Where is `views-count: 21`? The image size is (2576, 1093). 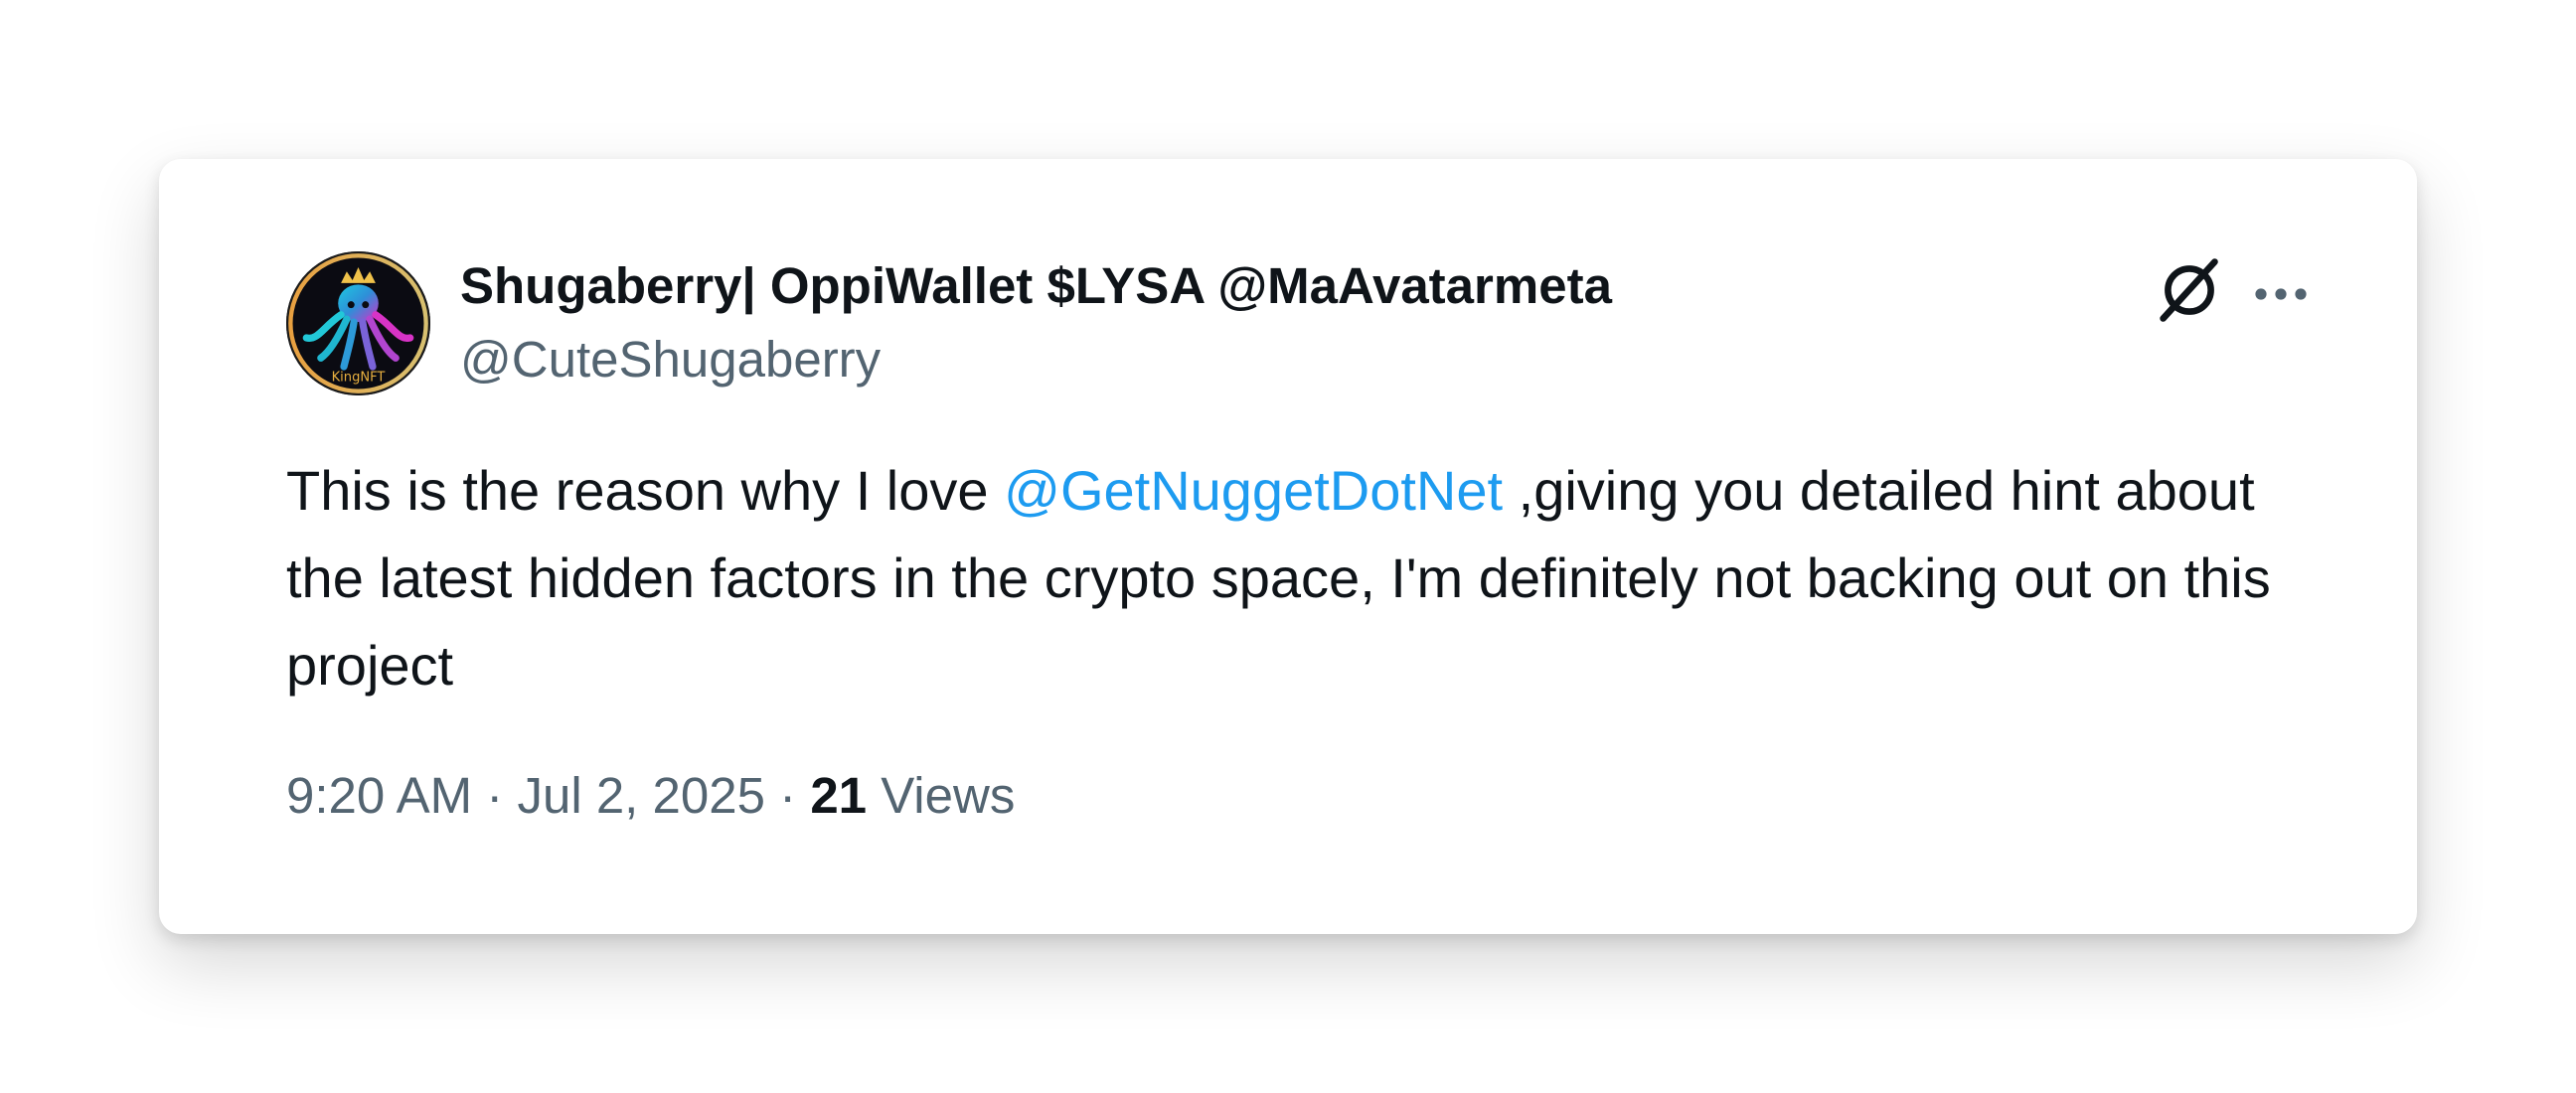
views-count: 21 is located at coordinates (839, 795).